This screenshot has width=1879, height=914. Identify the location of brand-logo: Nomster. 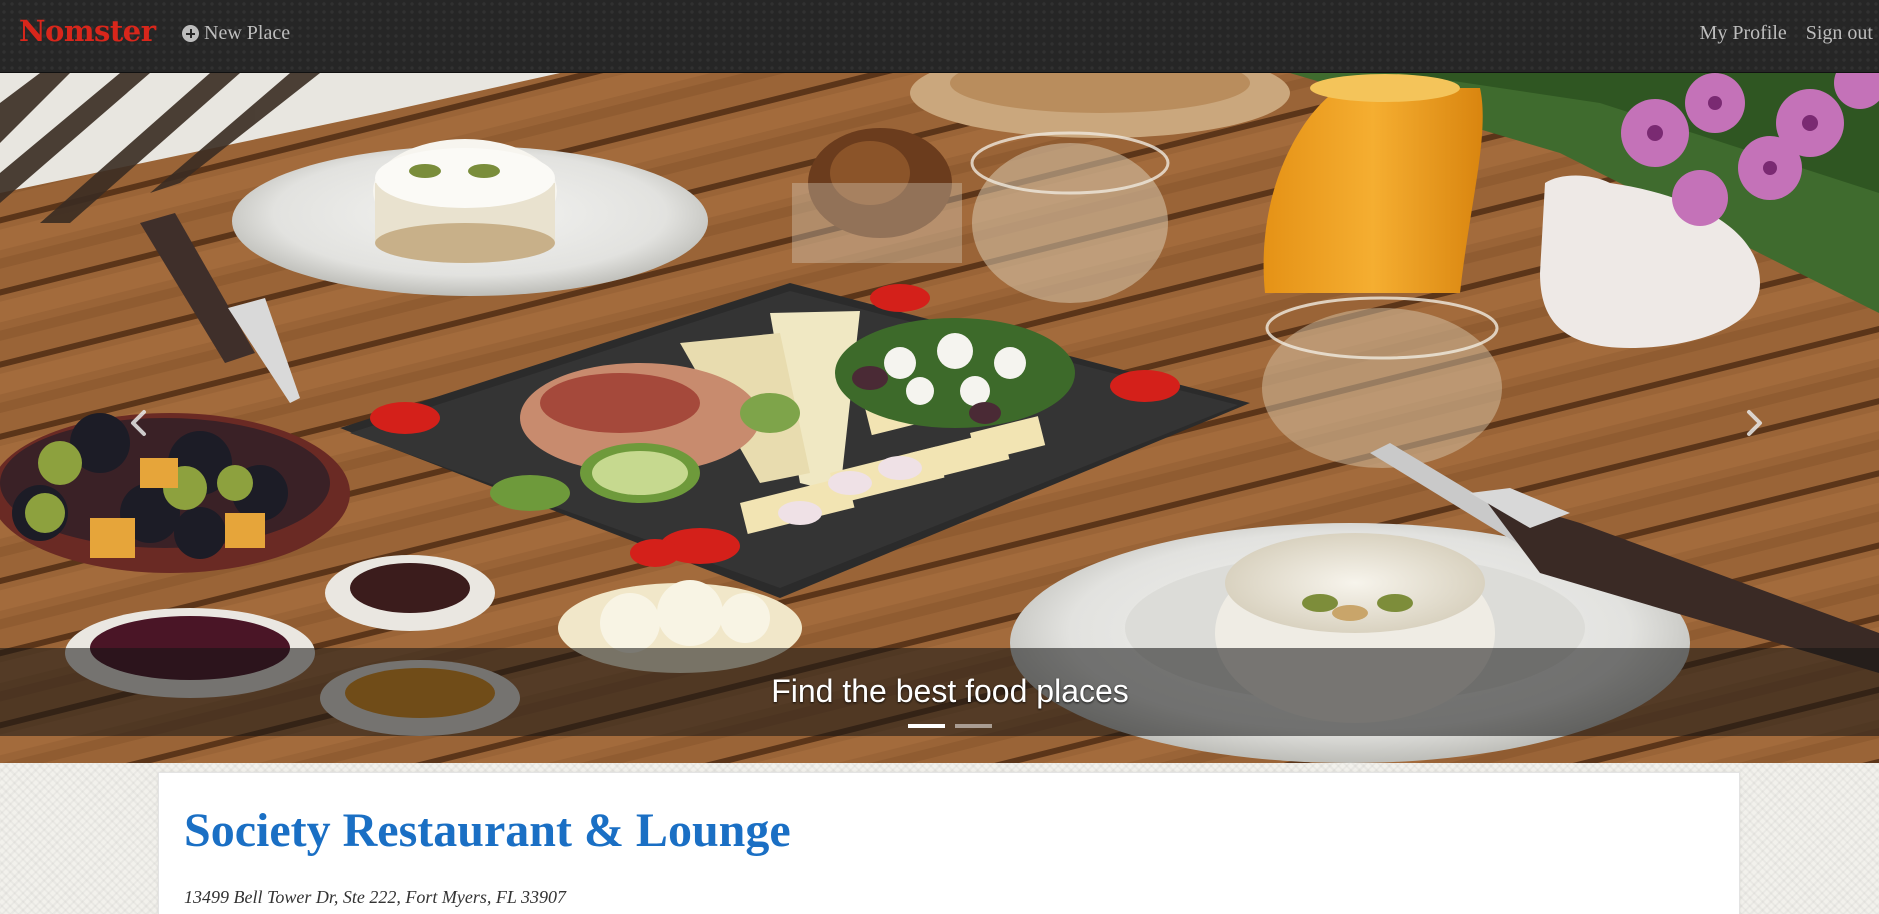
(87, 31).